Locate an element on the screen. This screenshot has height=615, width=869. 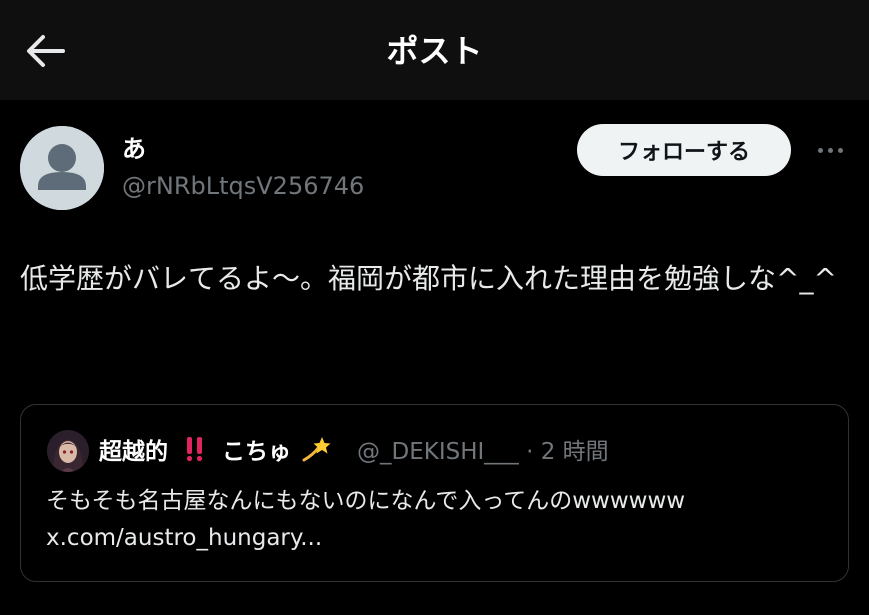
follow-button: フォローする is located at coordinates (684, 150).